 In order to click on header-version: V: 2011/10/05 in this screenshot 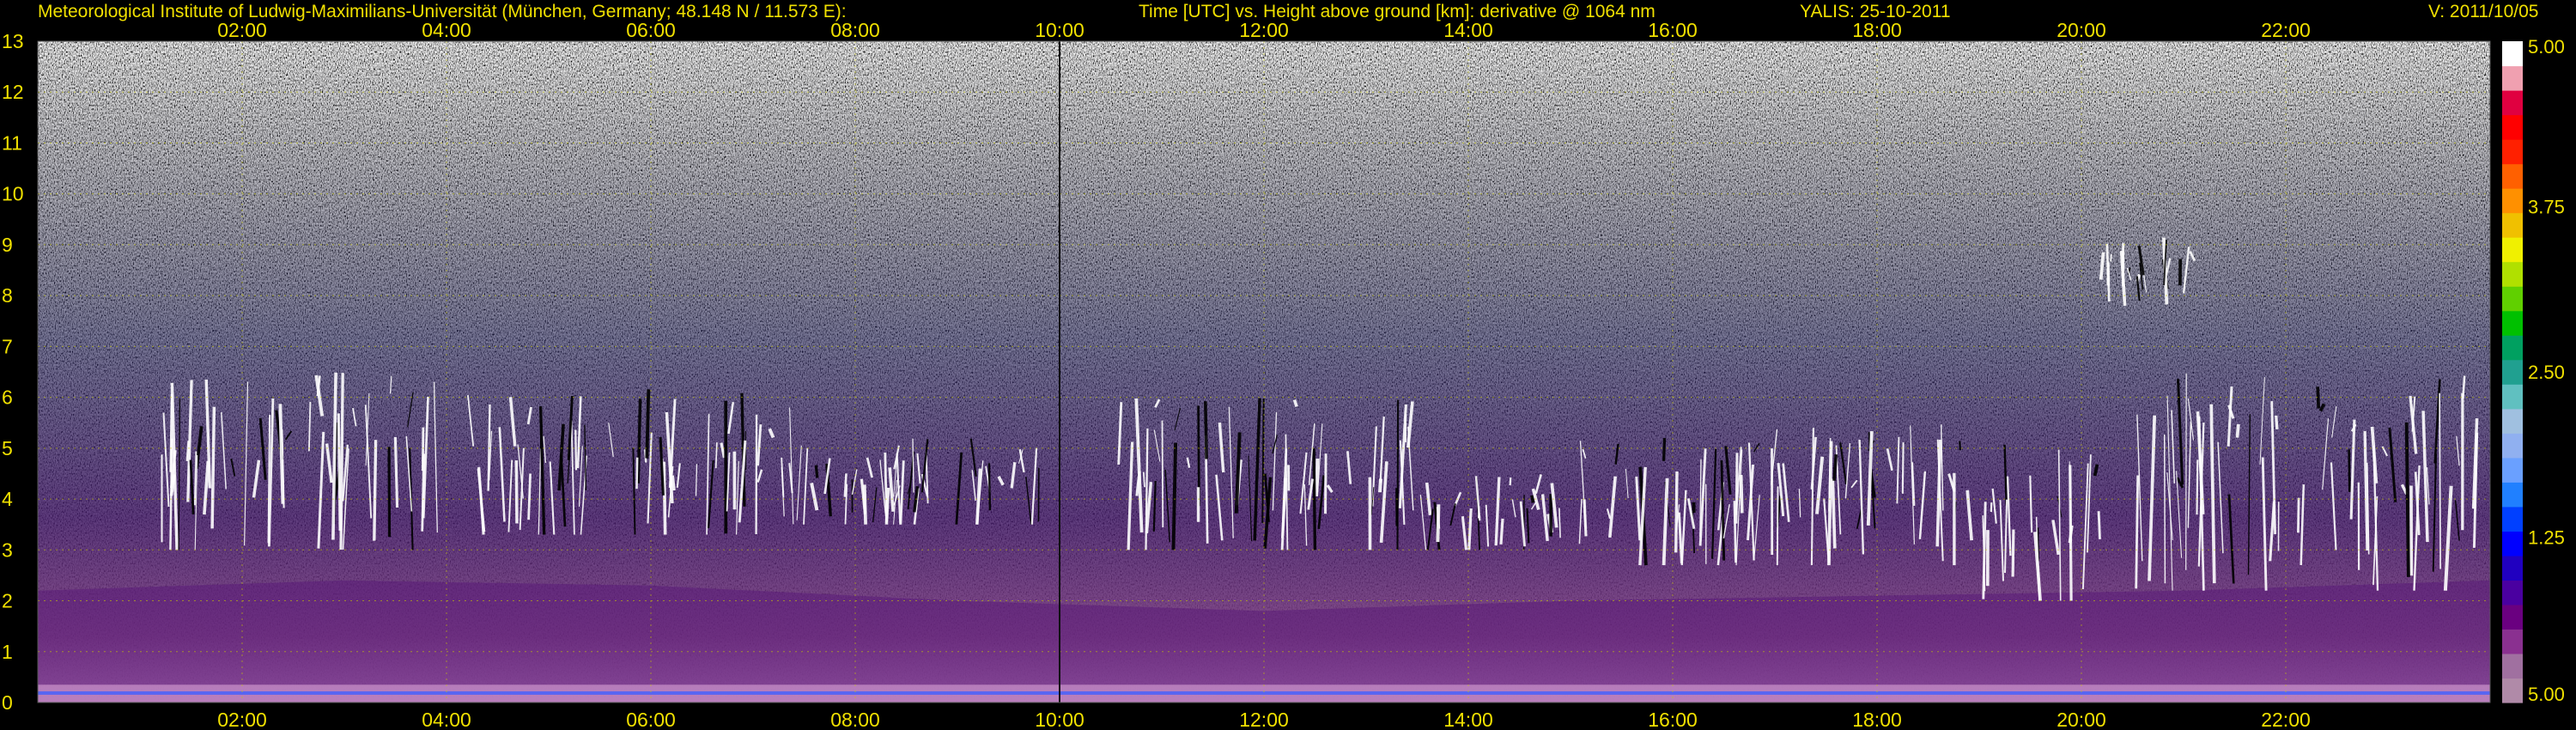, I will do `click(2483, 11)`.